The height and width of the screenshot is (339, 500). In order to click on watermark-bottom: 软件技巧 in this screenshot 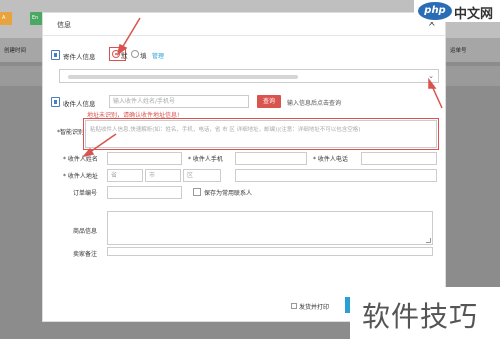, I will do `click(425, 313)`.